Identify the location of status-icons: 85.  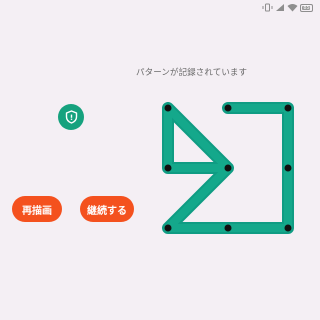
(287, 7).